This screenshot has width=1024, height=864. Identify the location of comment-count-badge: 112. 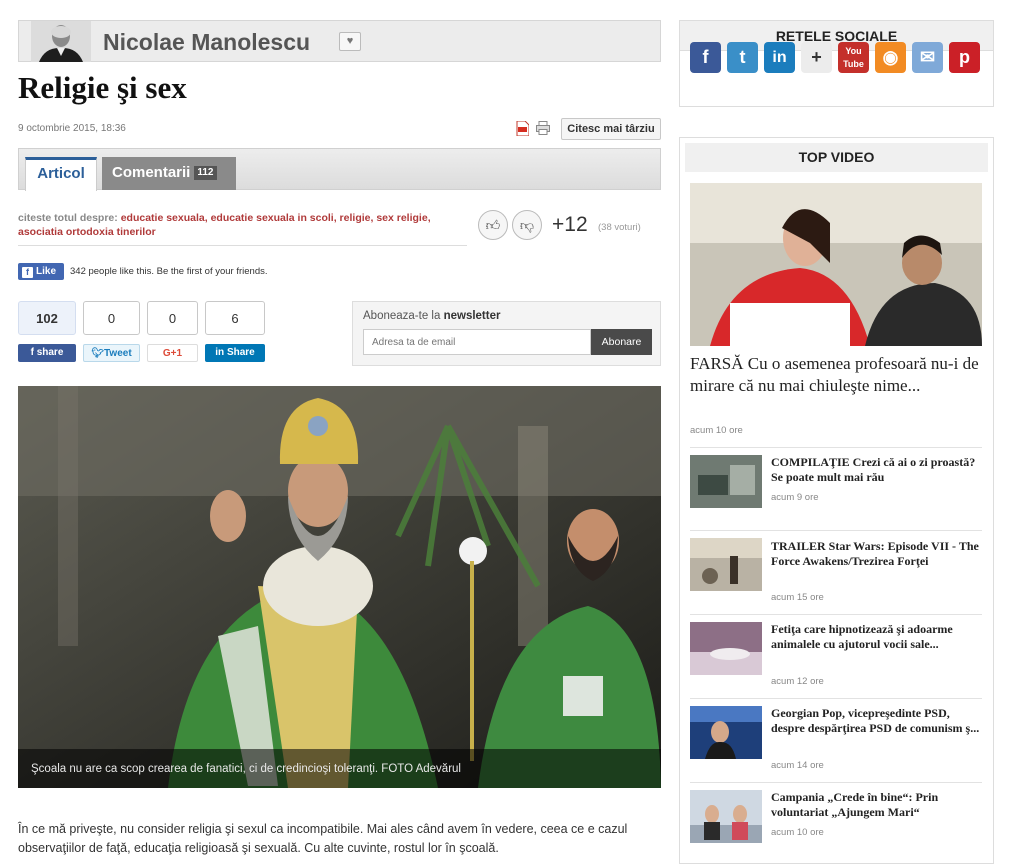
(205, 173).